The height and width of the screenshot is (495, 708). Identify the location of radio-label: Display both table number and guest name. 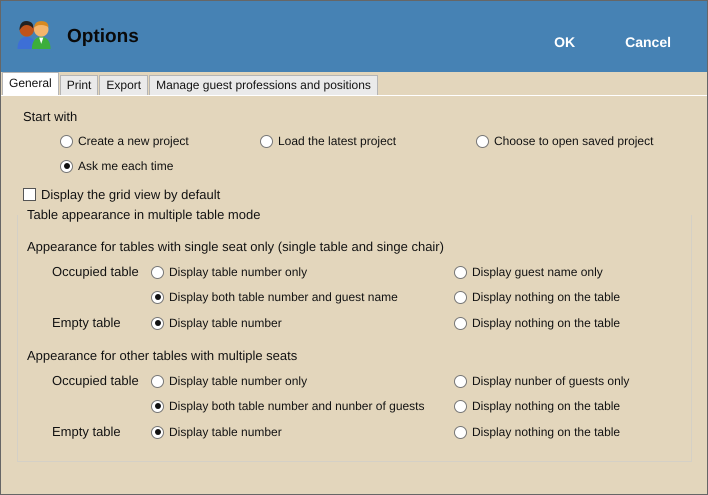
(283, 297).